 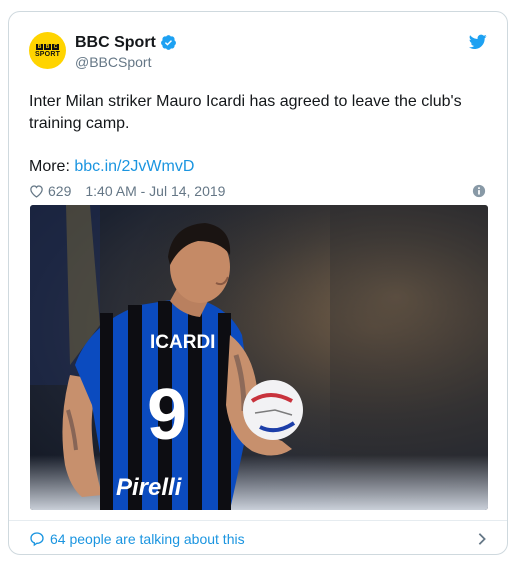 I want to click on avatar-sport-label: SPORT, so click(x=47, y=54).